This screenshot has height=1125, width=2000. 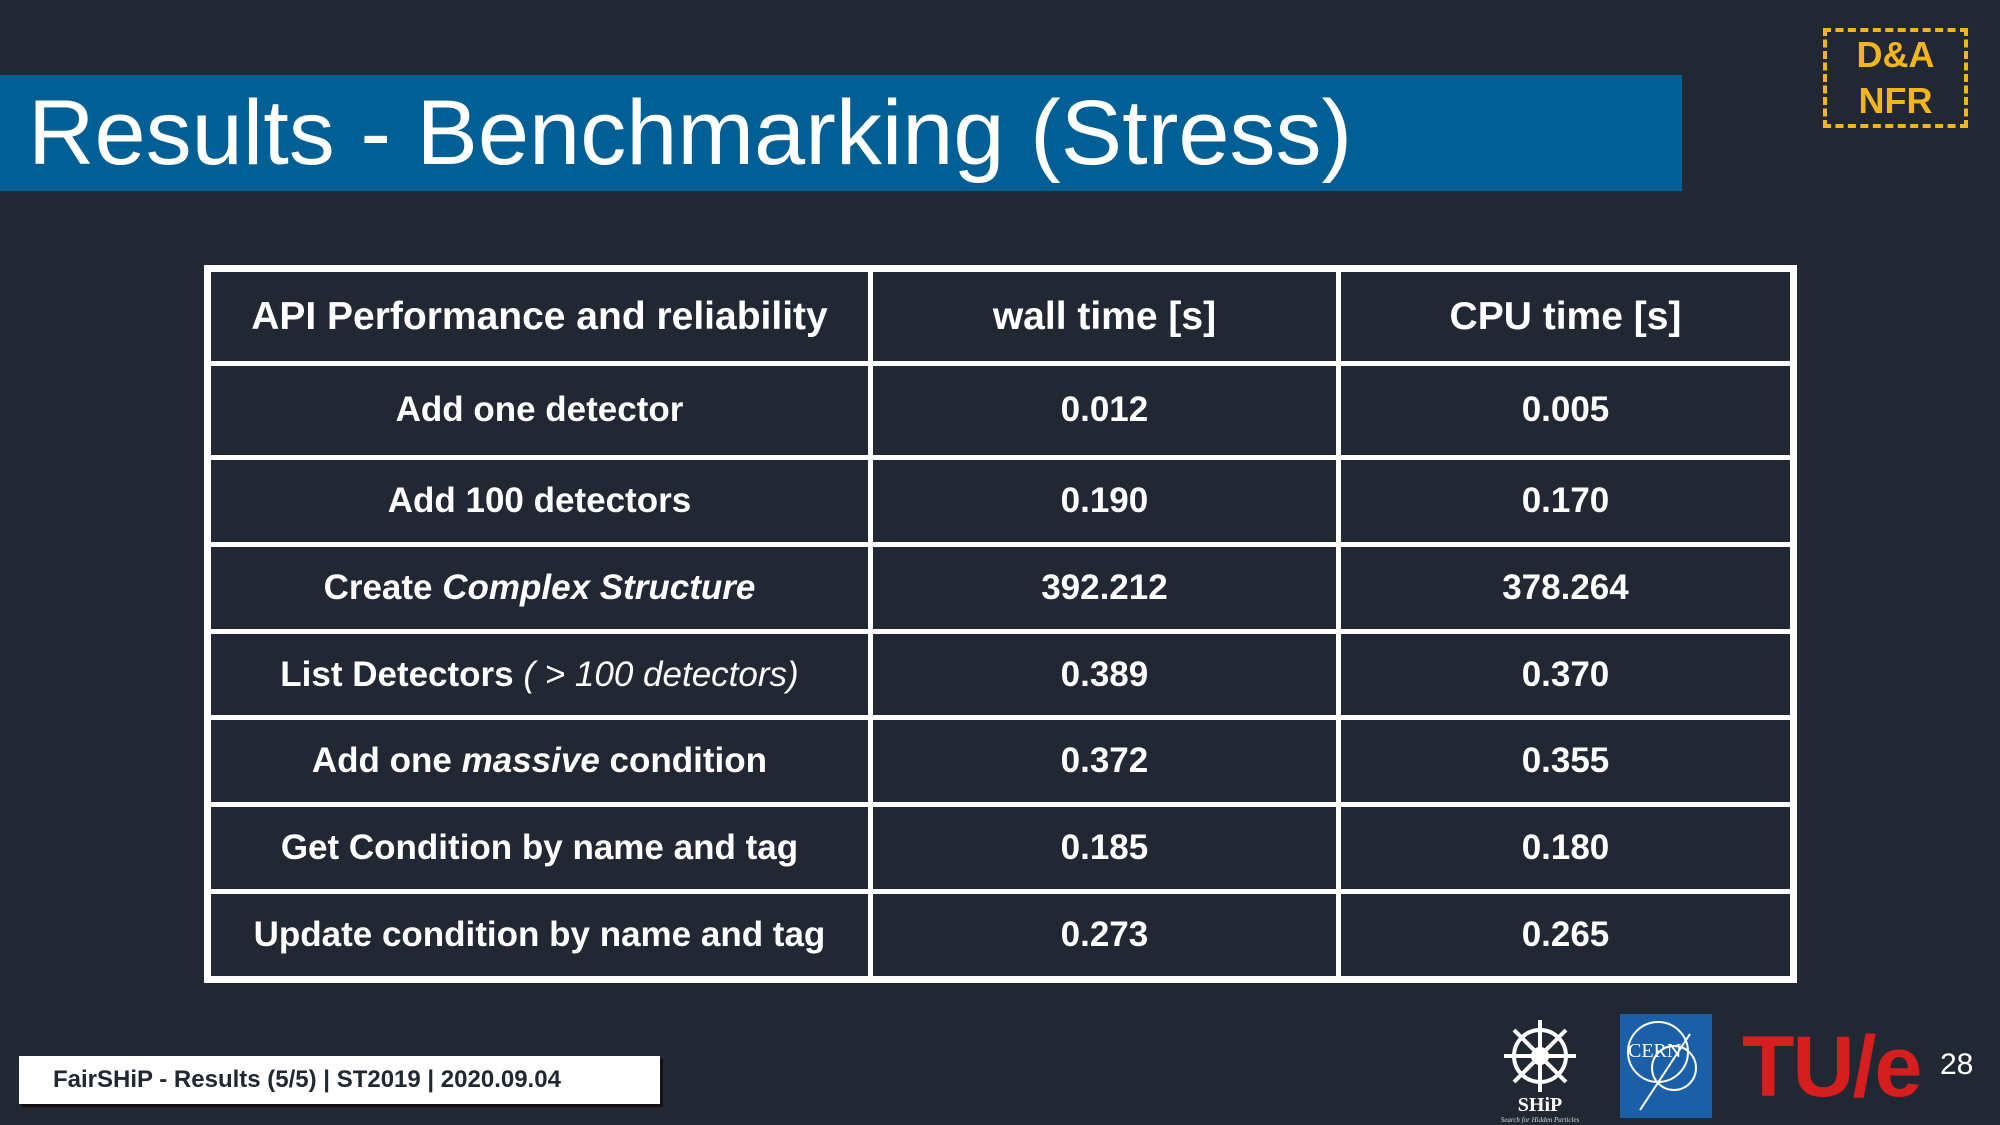 I want to click on wall-time-cell: 0.372, so click(x=1104, y=761).